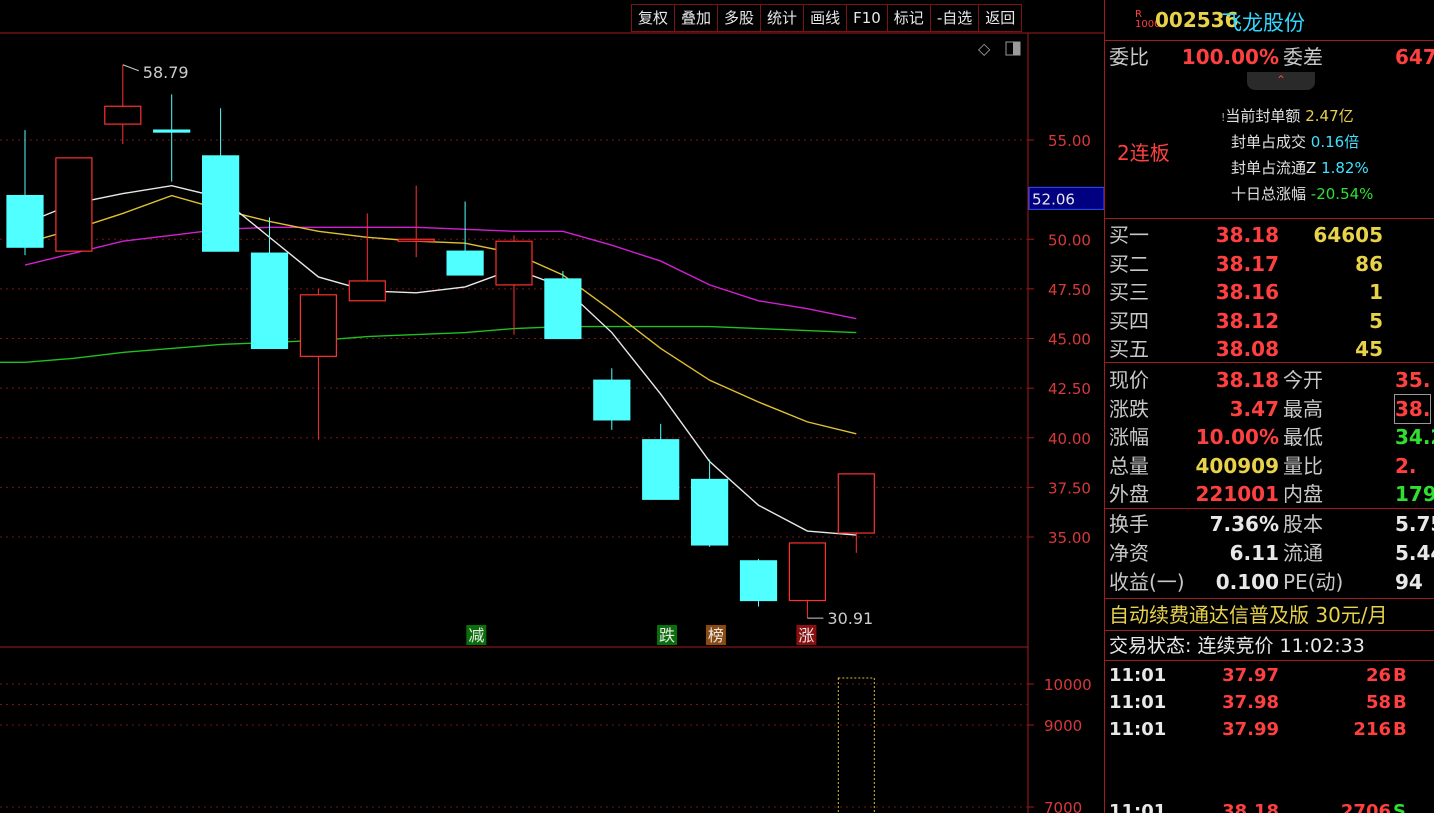 The width and height of the screenshot is (1434, 813). I want to click on marker-3: 涨, so click(806, 635).